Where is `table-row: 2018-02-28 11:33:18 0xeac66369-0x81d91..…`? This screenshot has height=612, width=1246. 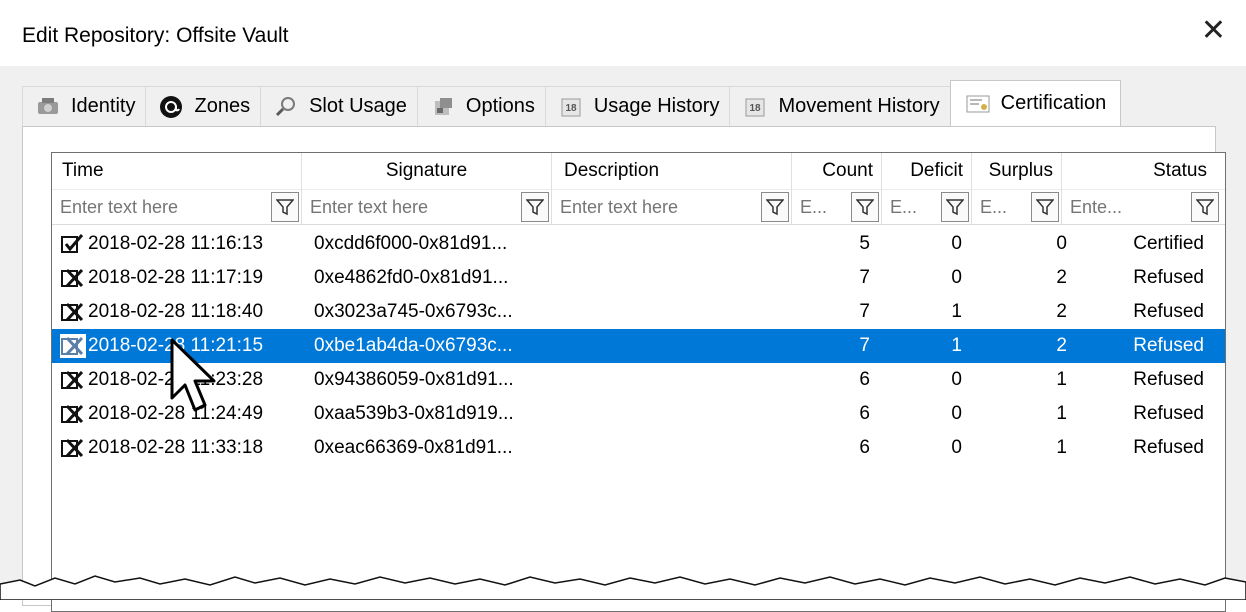 table-row: 2018-02-28 11:33:18 0xeac66369-0x81d91..… is located at coordinates (638, 448).